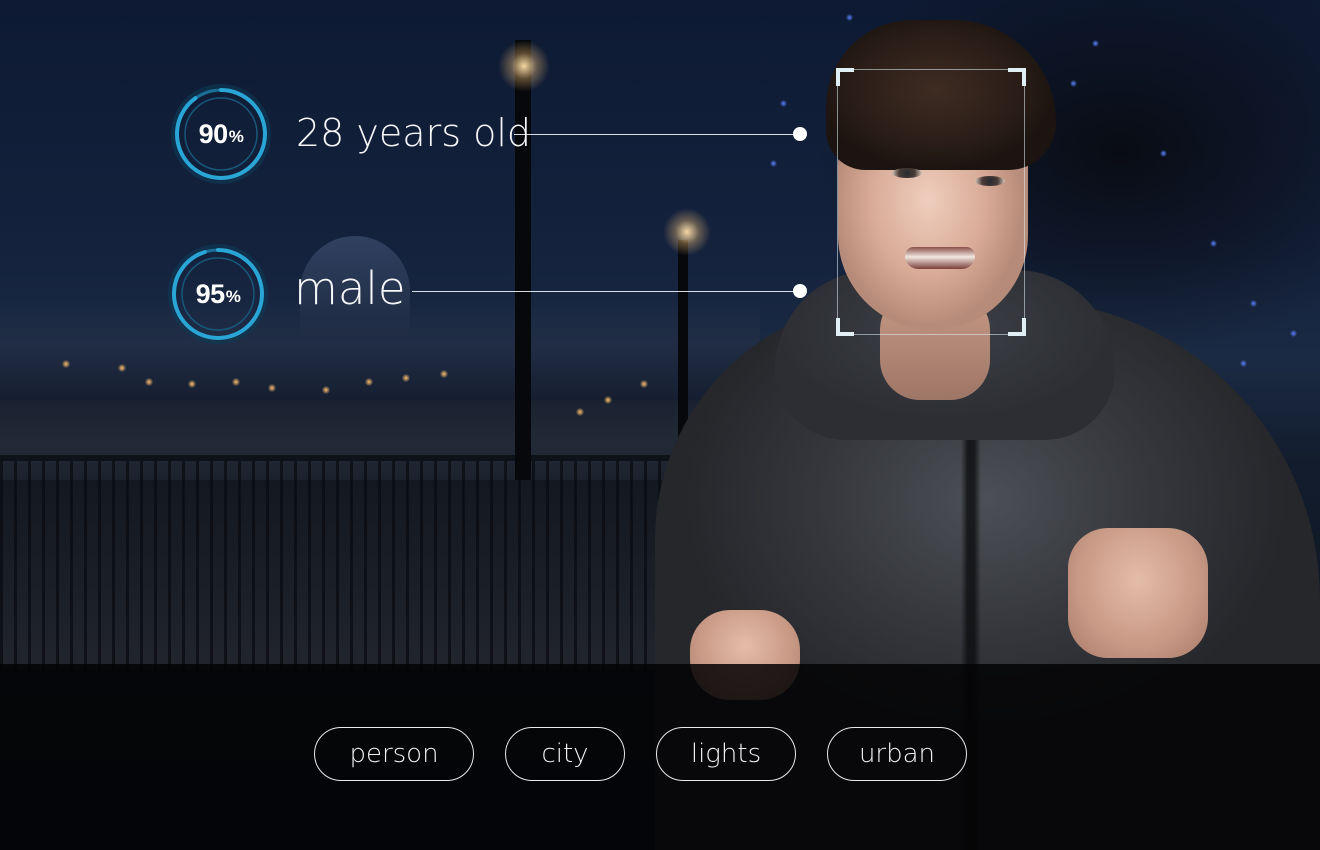 This screenshot has width=1320, height=850. What do you see at coordinates (845, 77) in the screenshot?
I see `bracket-corner-top-left` at bounding box center [845, 77].